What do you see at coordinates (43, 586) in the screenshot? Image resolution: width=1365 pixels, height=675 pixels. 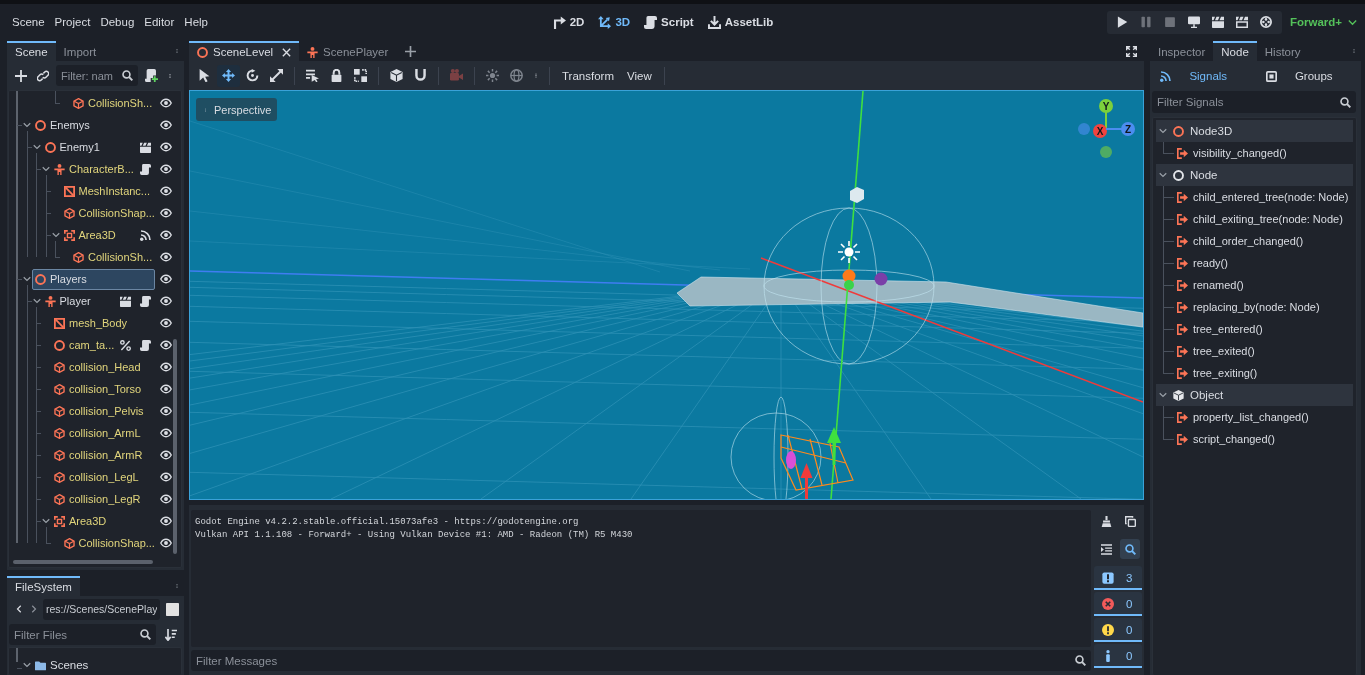 I see `dock-tab: FileSystem` at bounding box center [43, 586].